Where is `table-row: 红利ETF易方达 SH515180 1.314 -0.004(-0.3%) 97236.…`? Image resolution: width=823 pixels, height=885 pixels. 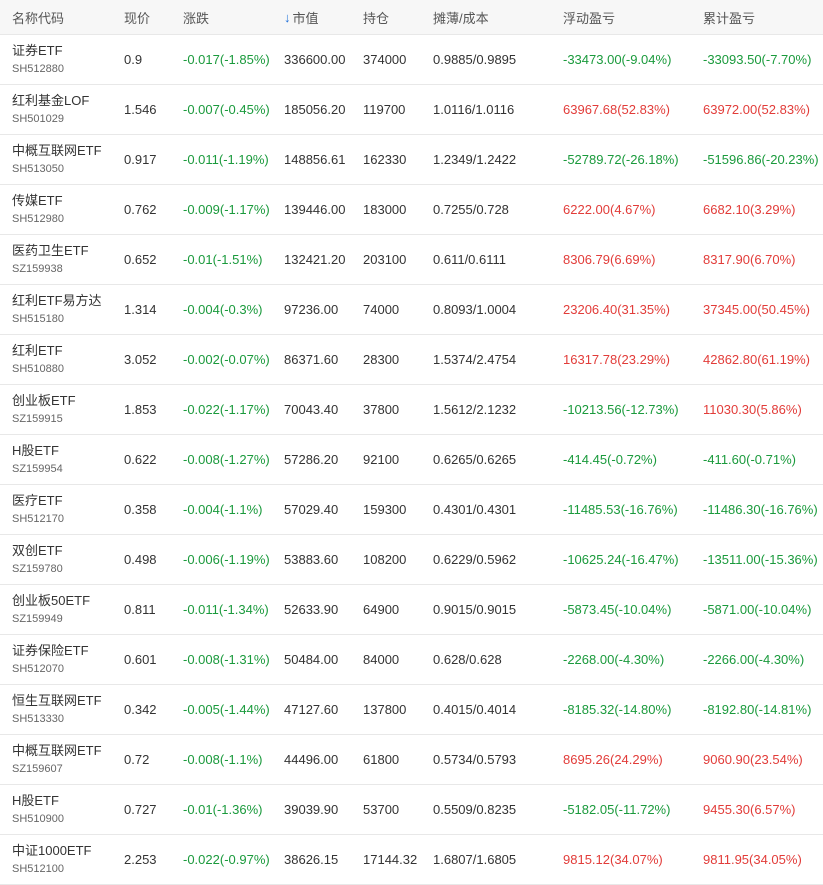
table-row: 红利ETF易方达 SH515180 1.314 -0.004(-0.3%) 97236.… is located at coordinates (411, 310).